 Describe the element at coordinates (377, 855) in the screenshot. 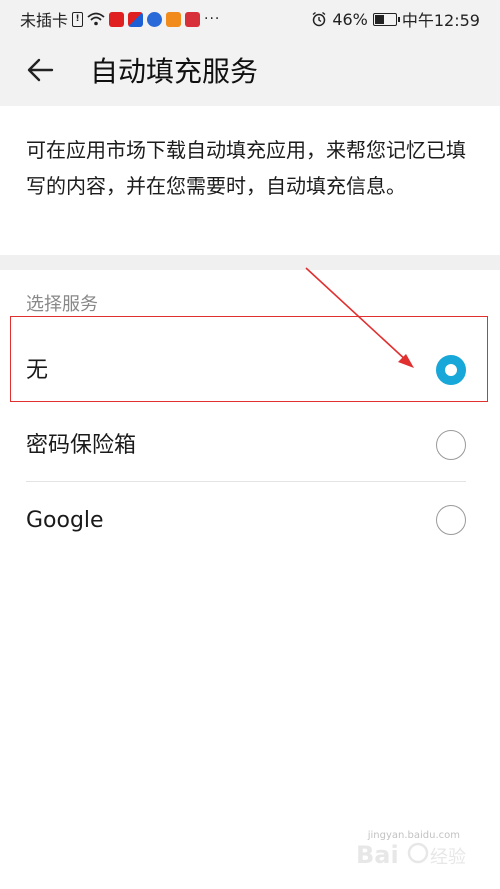

I see `svg-text: Bai` at that location.